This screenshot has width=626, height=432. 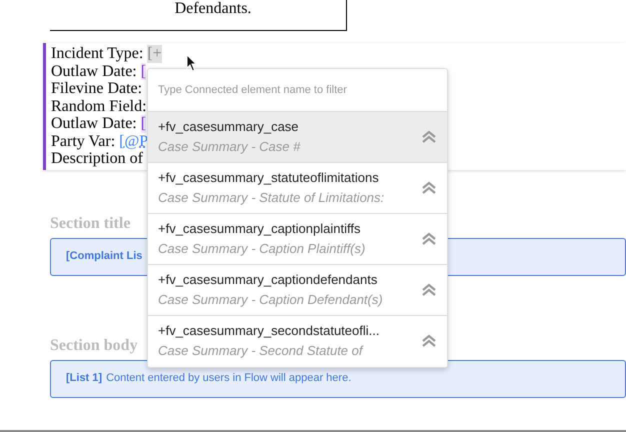 I want to click on element-name: +fv_casesummary_captiondefendants, so click(x=268, y=280).